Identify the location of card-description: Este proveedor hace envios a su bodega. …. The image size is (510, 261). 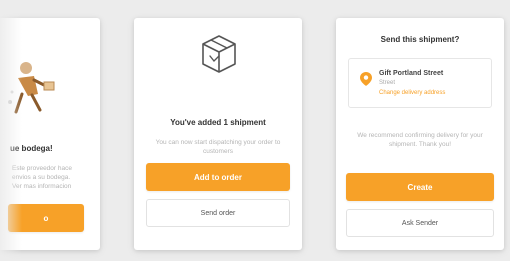
(42, 177).